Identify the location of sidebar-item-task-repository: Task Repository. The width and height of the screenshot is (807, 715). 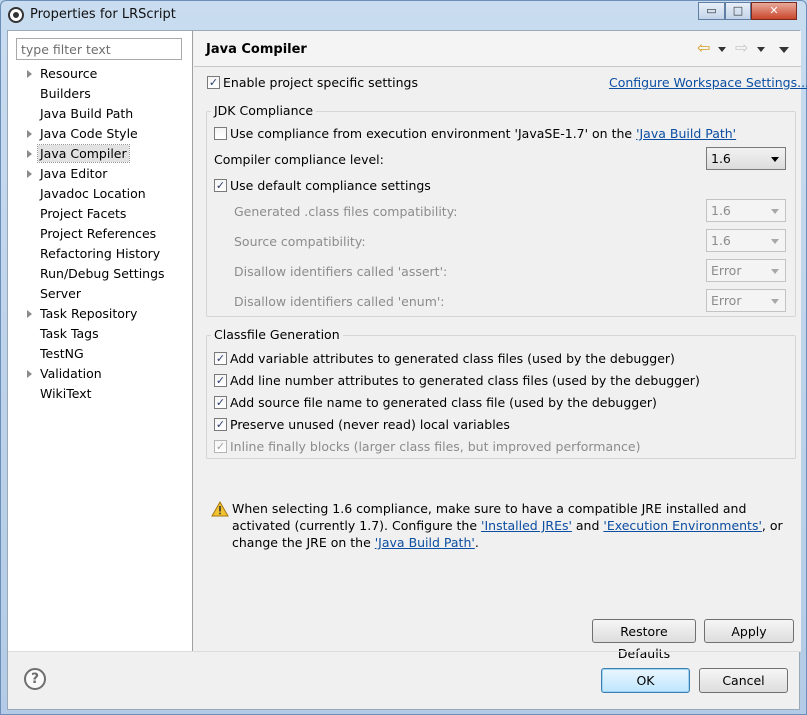
(100, 314).